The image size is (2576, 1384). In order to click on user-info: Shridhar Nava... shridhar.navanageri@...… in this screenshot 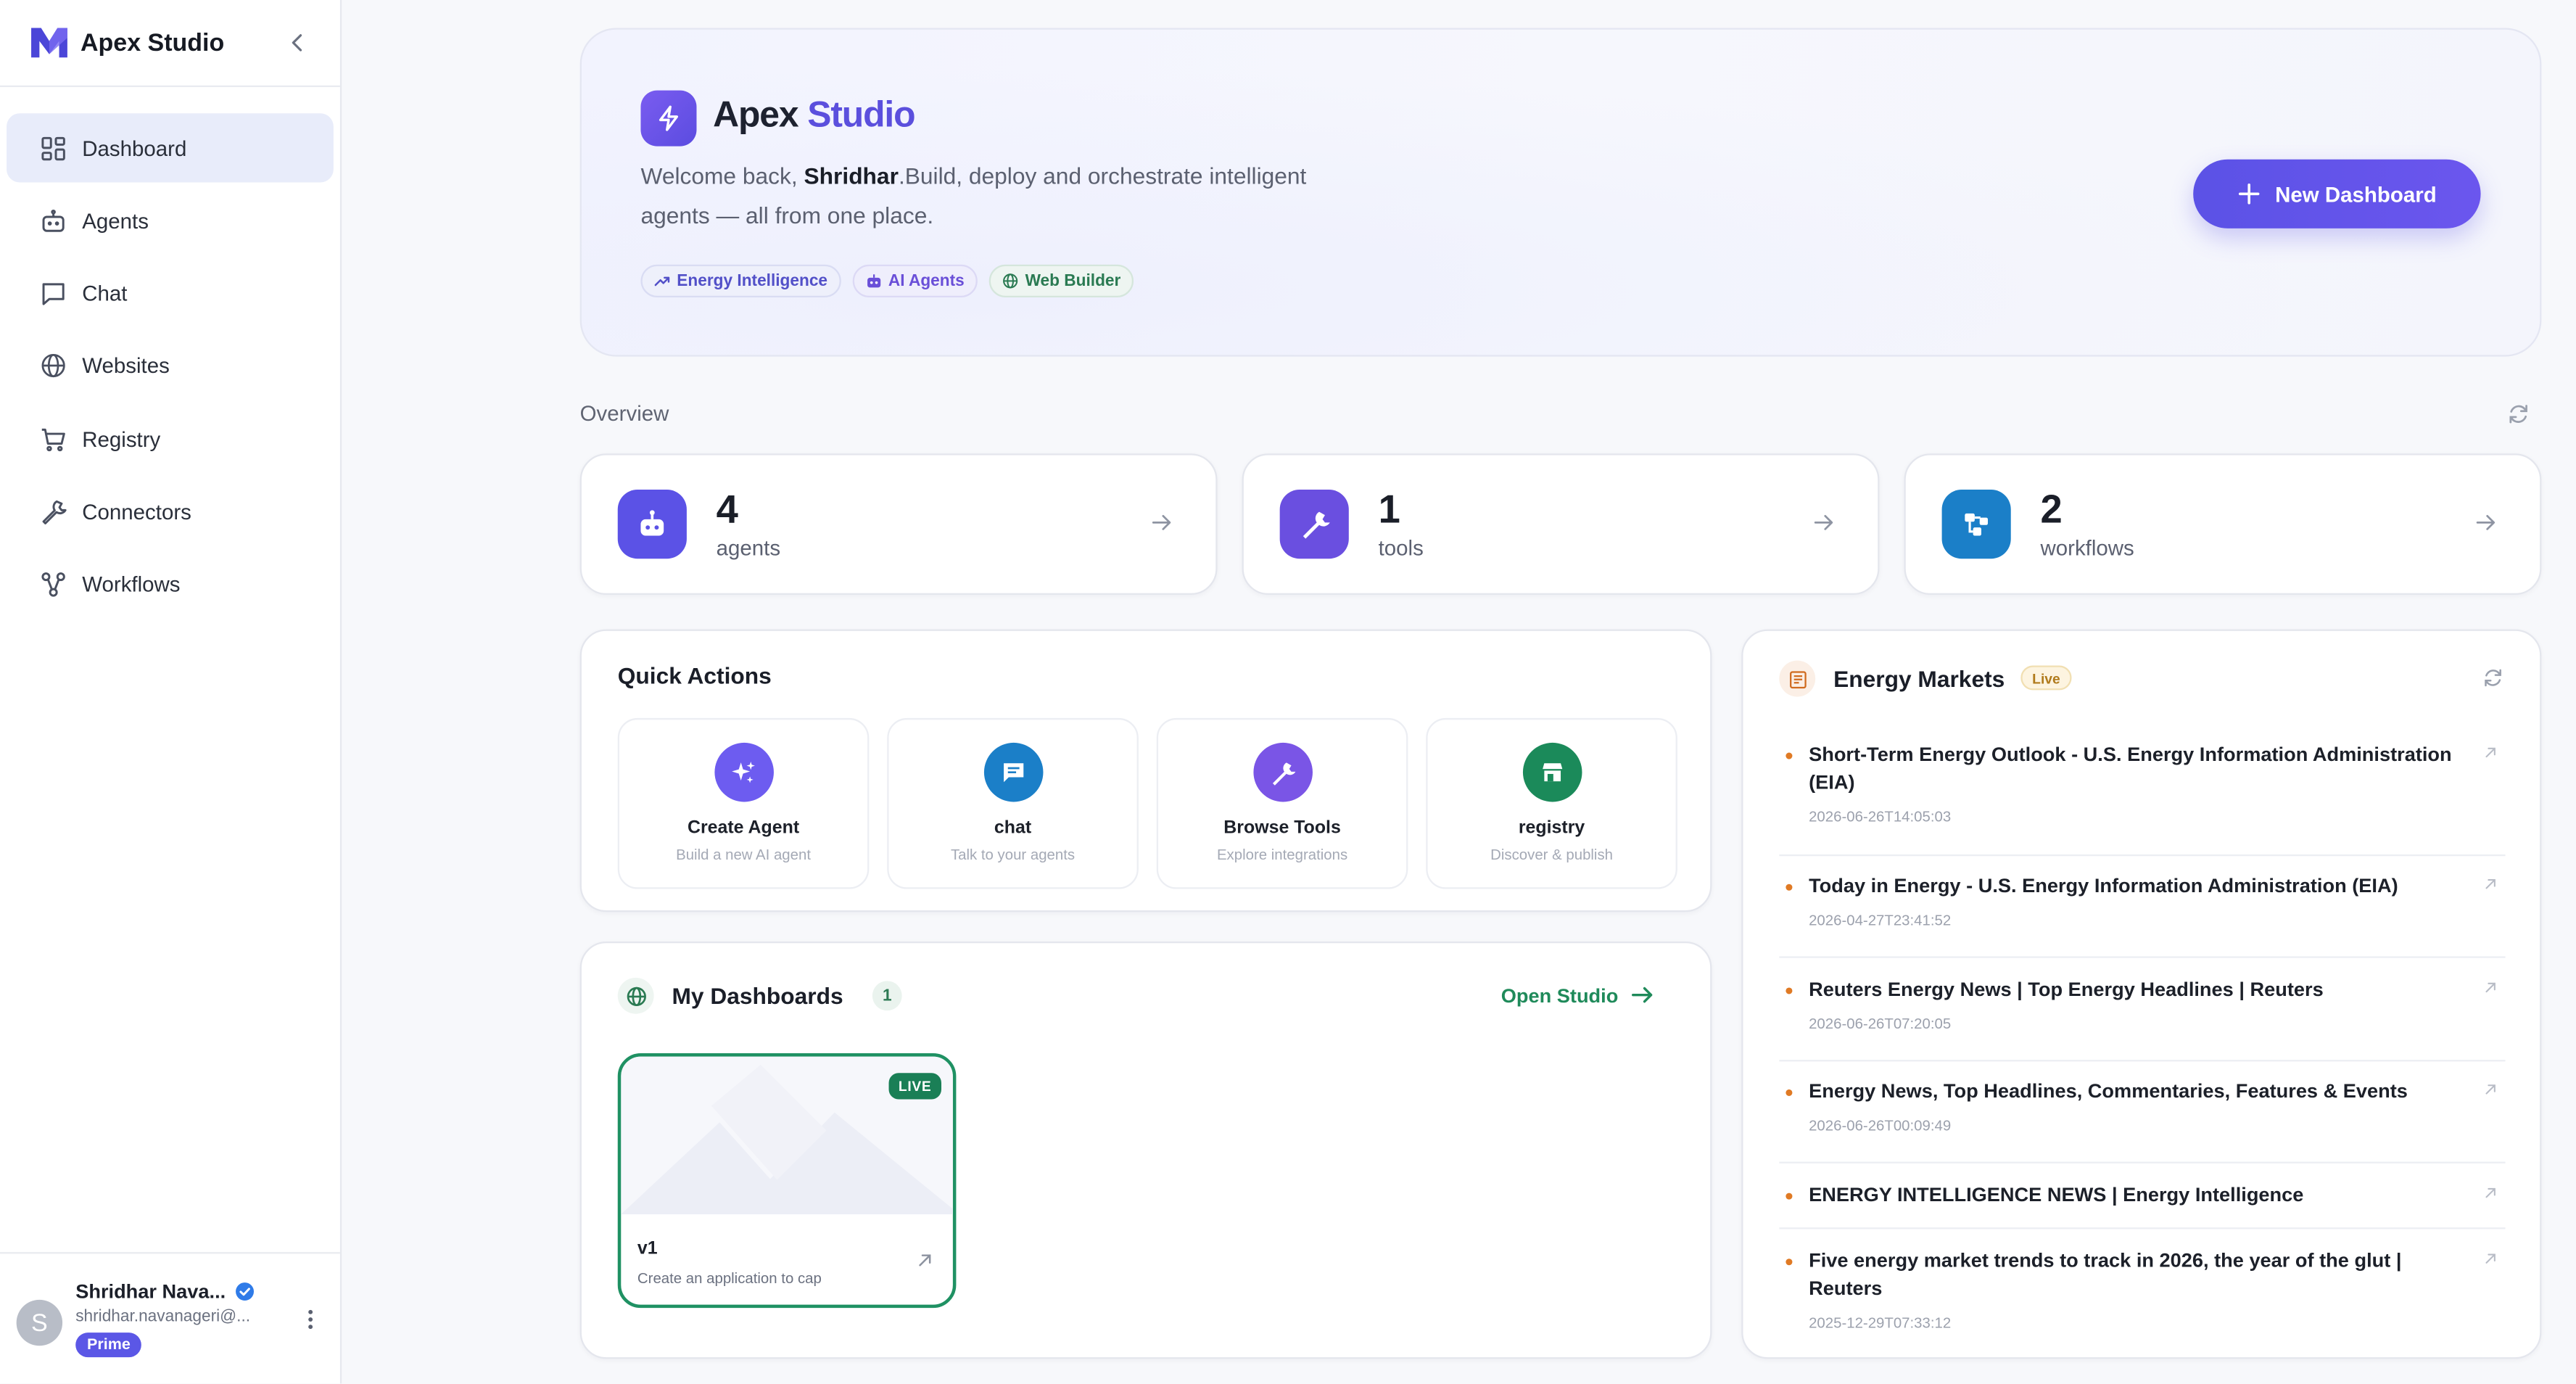, I will do `click(186, 1317)`.